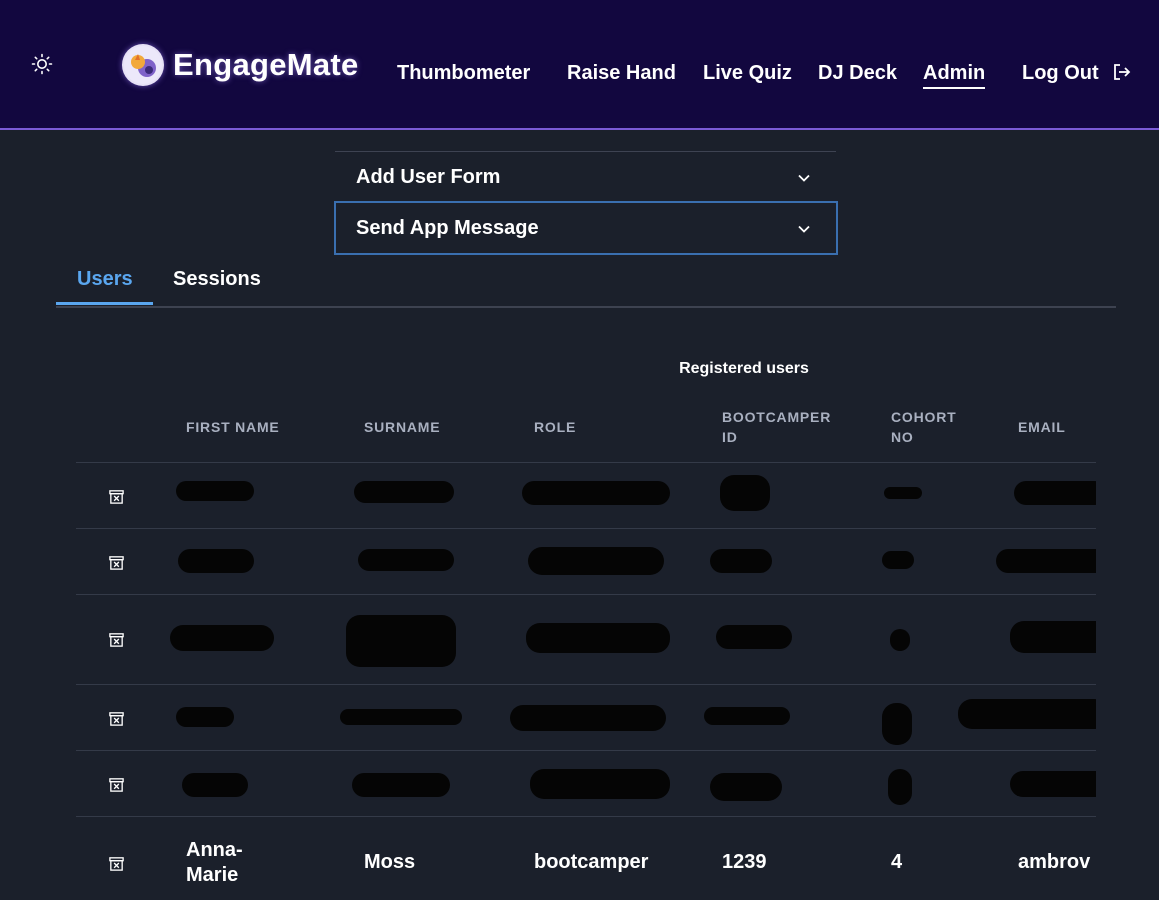 The width and height of the screenshot is (1159, 900). I want to click on send-app-message-accordion: Send App Message, so click(586, 228).